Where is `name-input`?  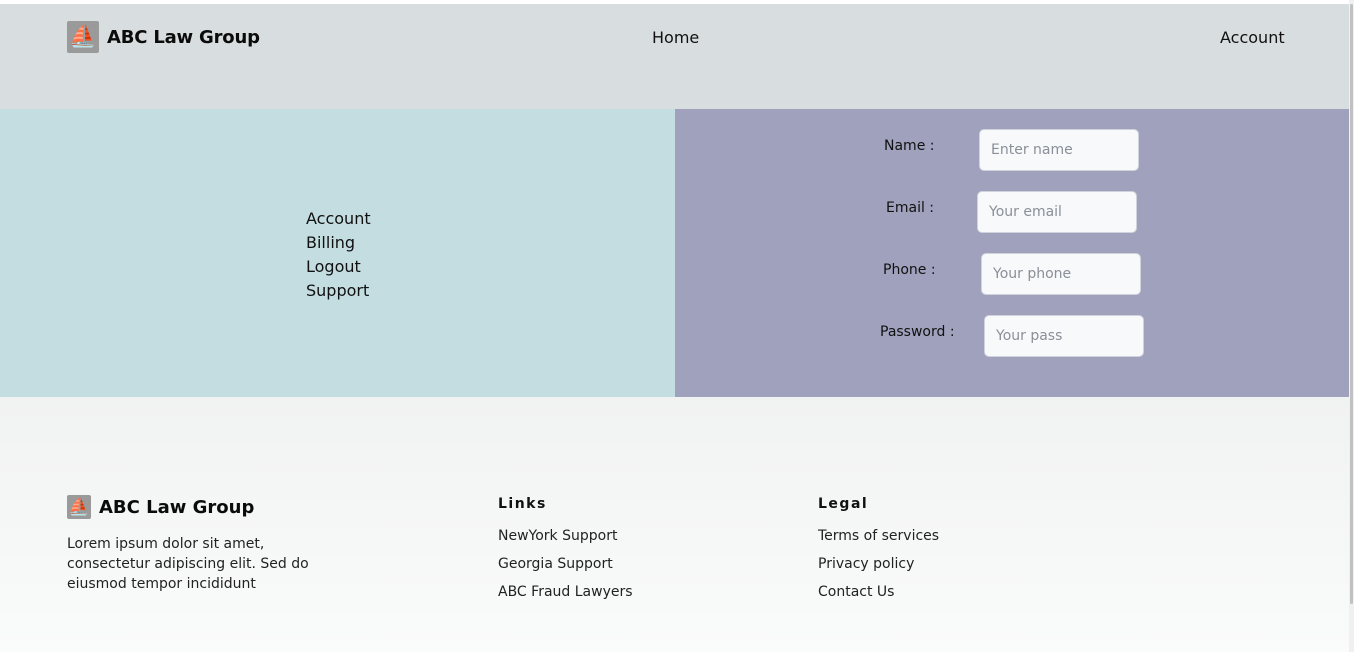
name-input is located at coordinates (1059, 150).